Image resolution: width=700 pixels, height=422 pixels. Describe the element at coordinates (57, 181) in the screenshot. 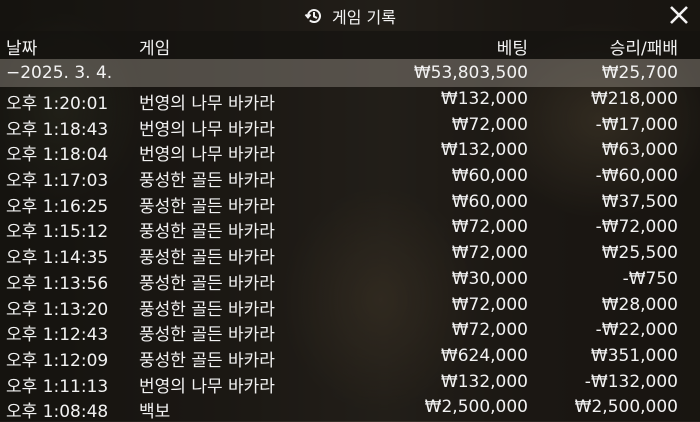

I see `row-time: 오후 1:17:03` at that location.